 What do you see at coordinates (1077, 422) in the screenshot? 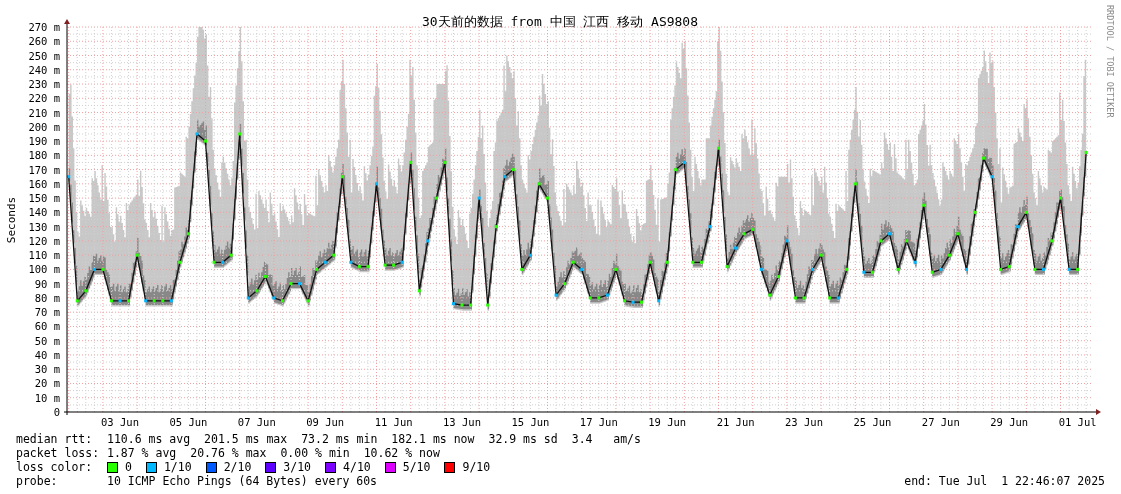
I see `axis-tick-label: 01 Jul` at bounding box center [1077, 422].